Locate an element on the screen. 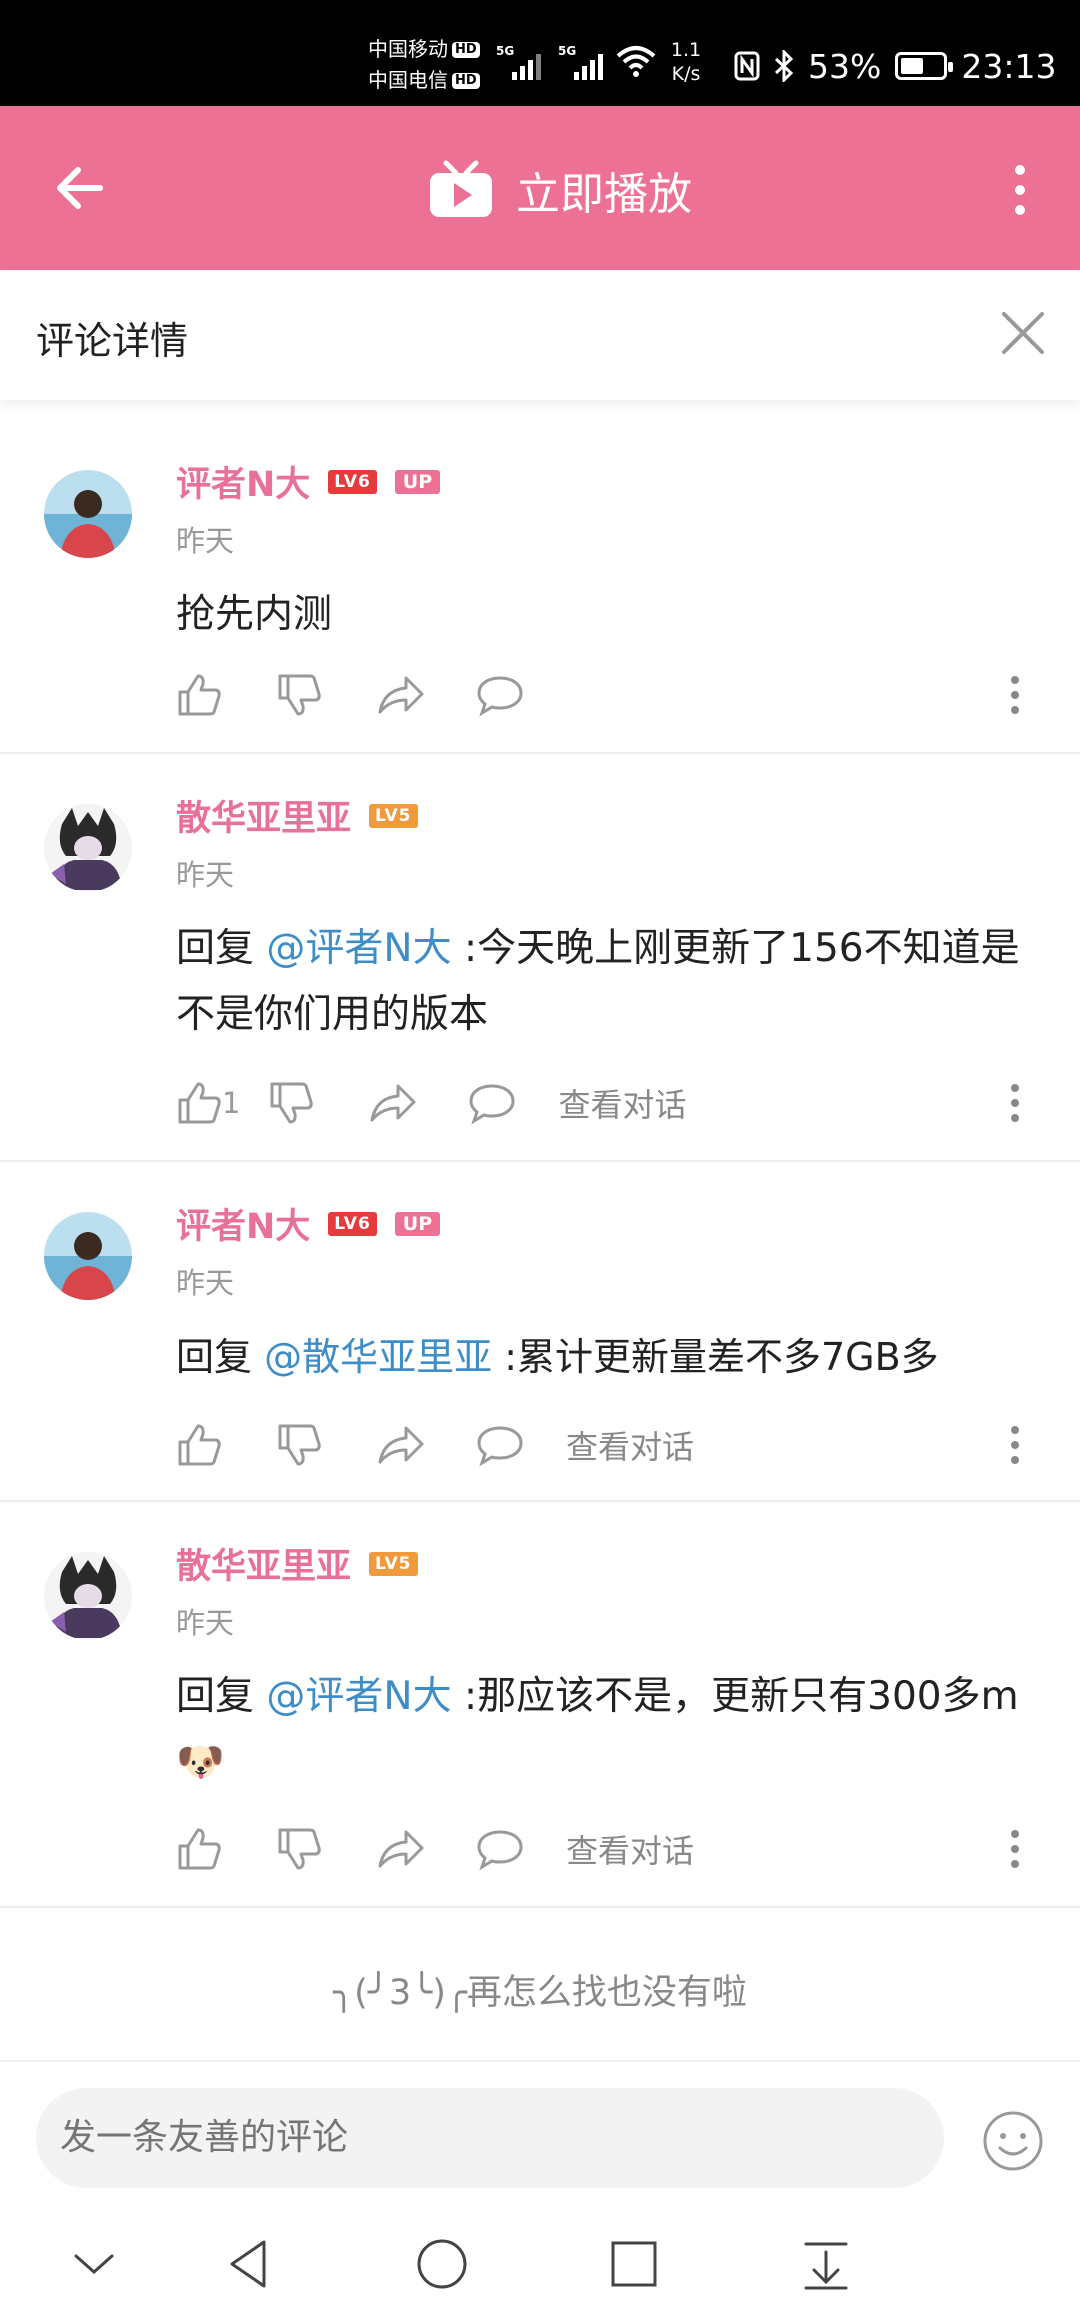  like-count: 1 is located at coordinates (231, 1103).